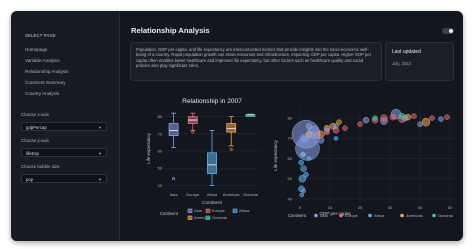  What do you see at coordinates (231, 128) in the screenshot?
I see `box-americas` at bounding box center [231, 128].